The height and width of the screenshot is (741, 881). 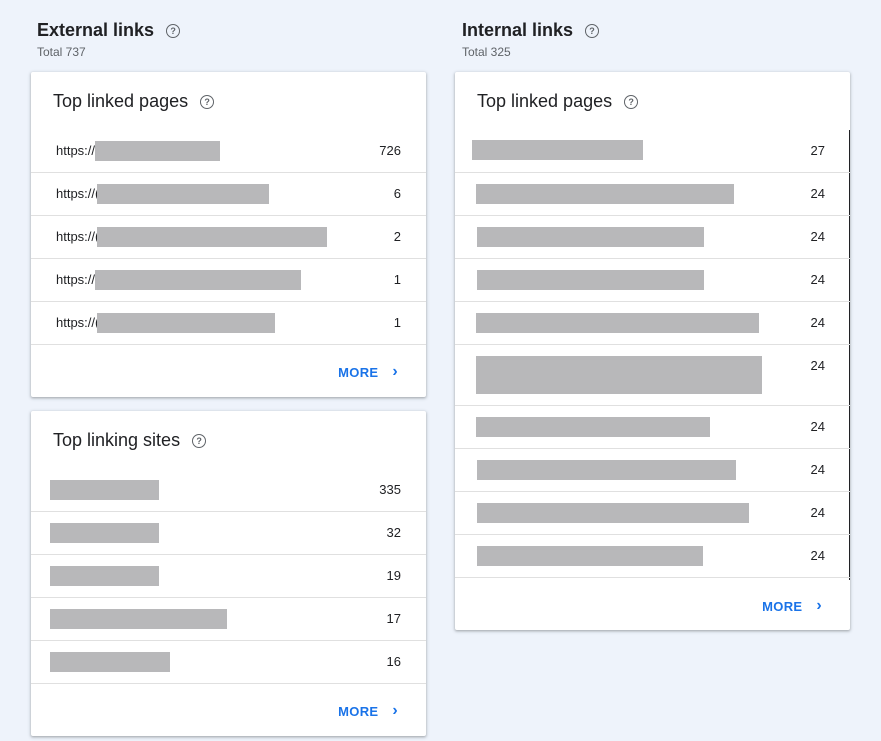 I want to click on external-links-total: Total 737, so click(x=61, y=52).